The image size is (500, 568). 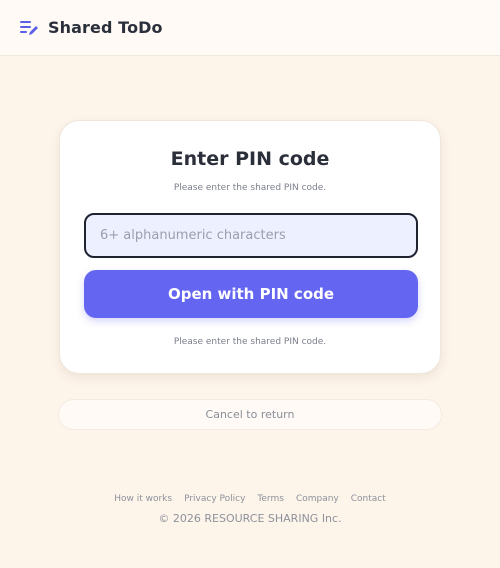 I want to click on footer-link-how-it-works: How it works, so click(x=143, y=499).